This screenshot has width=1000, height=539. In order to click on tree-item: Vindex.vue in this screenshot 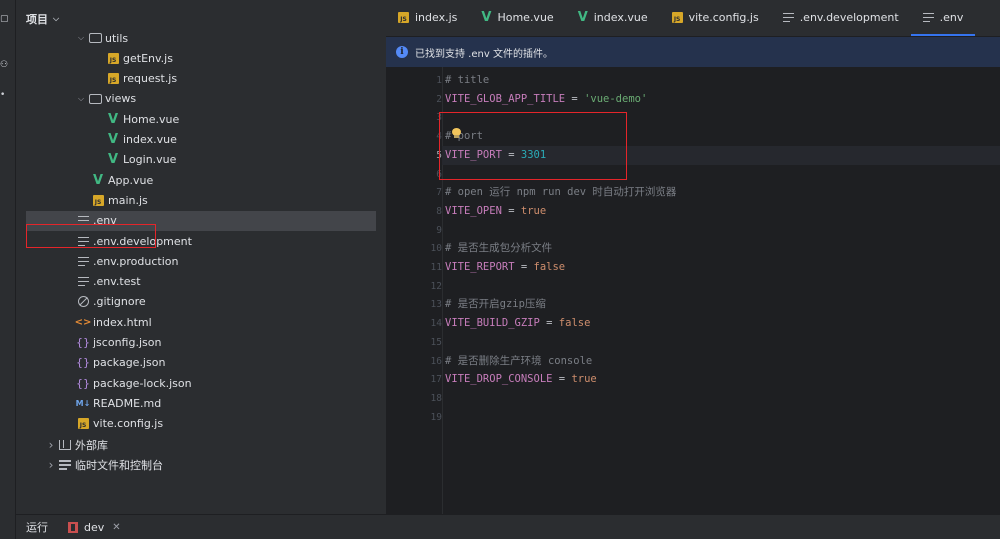, I will do `click(197, 140)`.